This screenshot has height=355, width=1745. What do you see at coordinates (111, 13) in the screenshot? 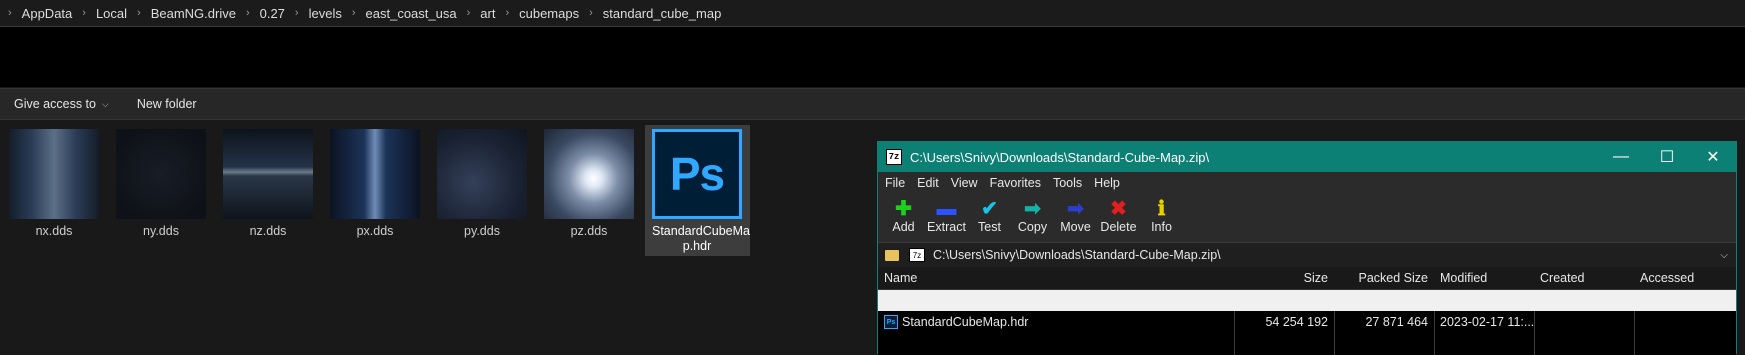
I see `breadcrumb-item-local: Local` at bounding box center [111, 13].